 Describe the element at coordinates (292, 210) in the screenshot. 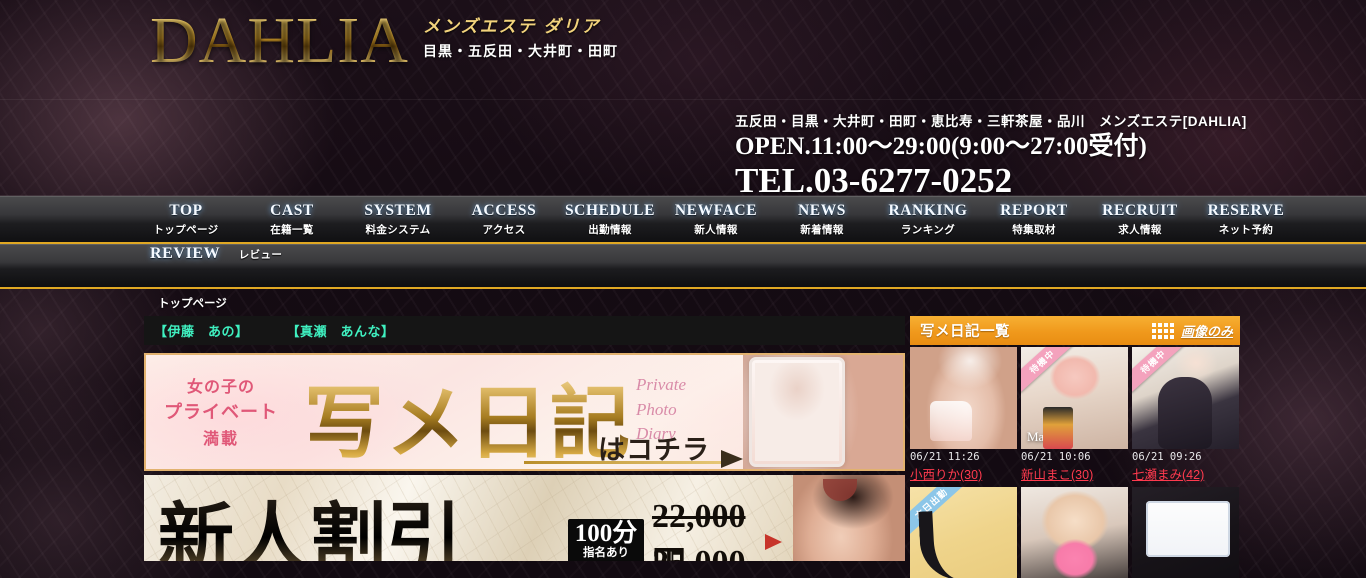

I see `nav-item-label-en: CAST` at that location.